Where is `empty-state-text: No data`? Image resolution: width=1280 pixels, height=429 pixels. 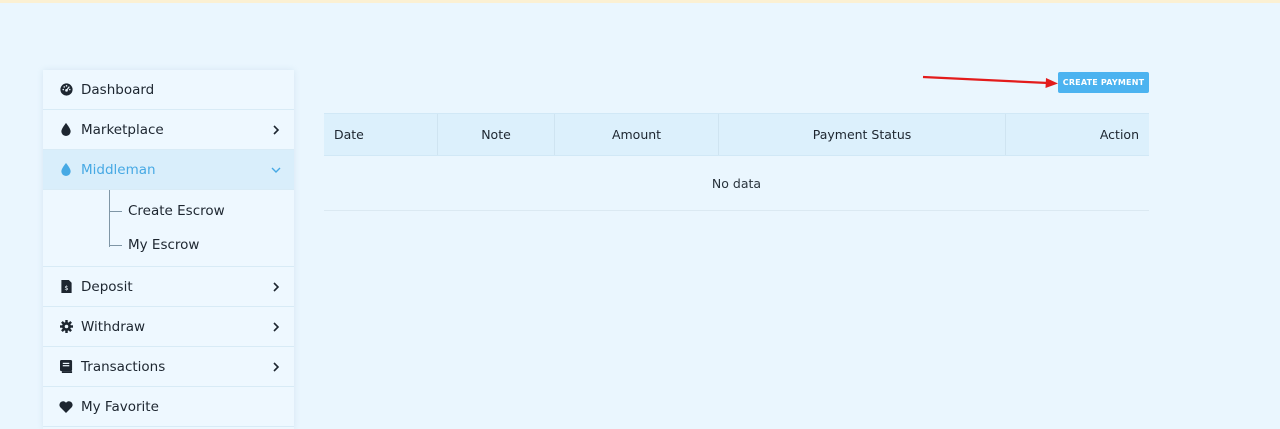 empty-state-text: No data is located at coordinates (736, 183).